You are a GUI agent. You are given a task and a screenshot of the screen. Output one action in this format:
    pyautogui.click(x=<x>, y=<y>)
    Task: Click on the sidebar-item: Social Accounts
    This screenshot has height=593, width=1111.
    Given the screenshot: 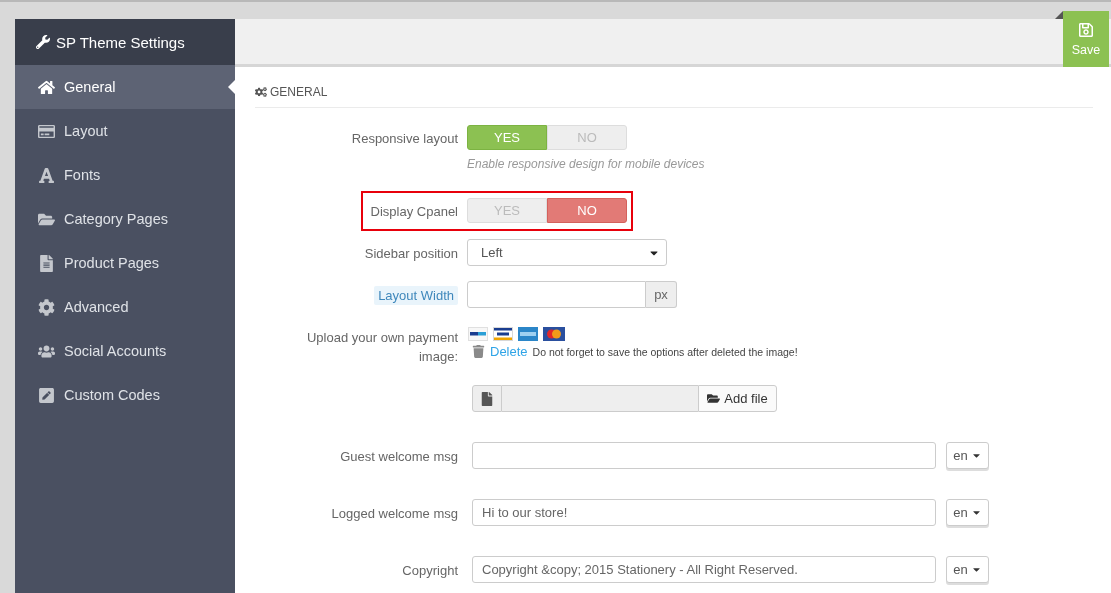 What is the action you would take?
    pyautogui.click(x=125, y=351)
    